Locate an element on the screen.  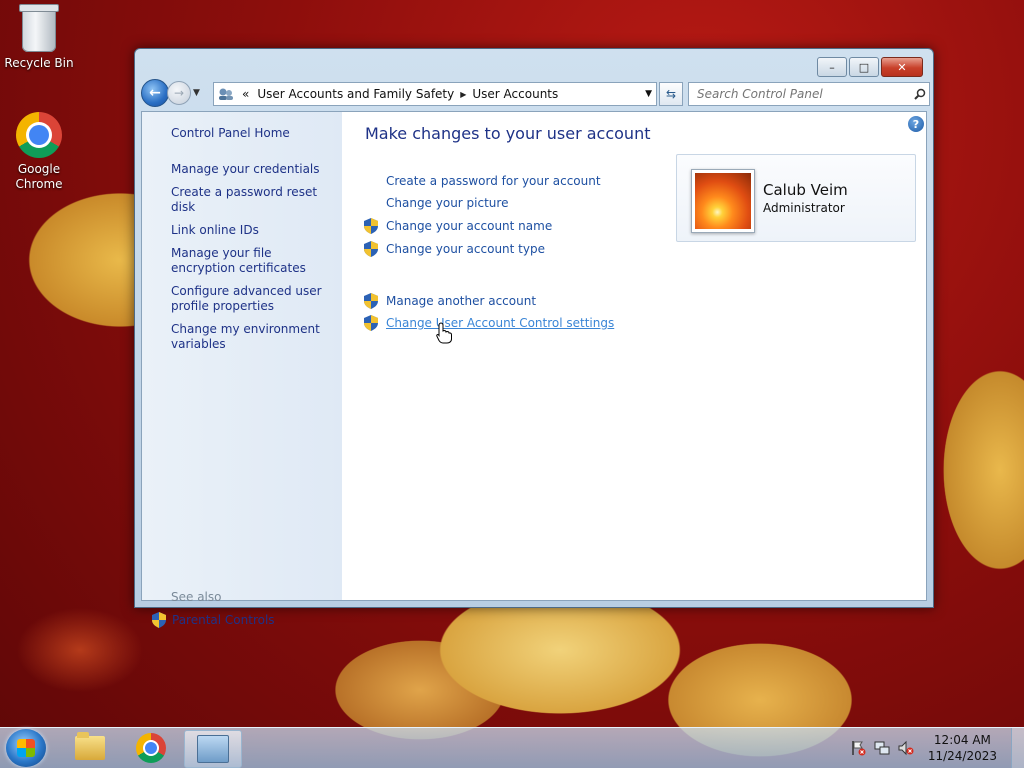
task-label: Manage another account is located at coordinates (461, 301).